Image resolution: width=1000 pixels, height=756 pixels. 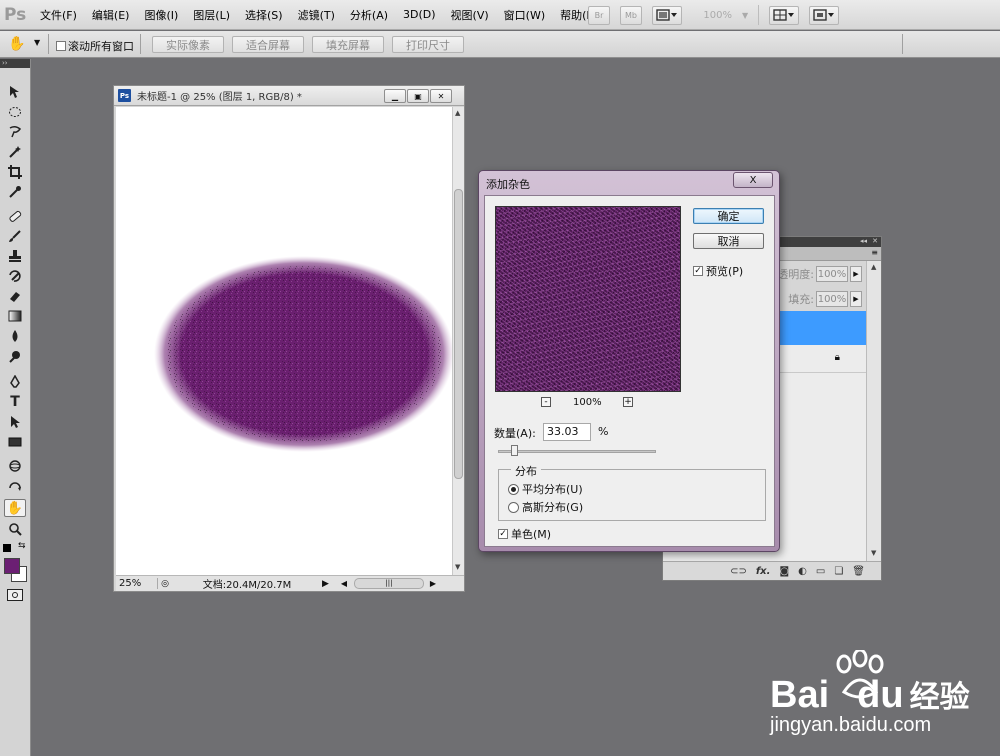 I want to click on type-tool-icon: T, so click(x=15, y=402).